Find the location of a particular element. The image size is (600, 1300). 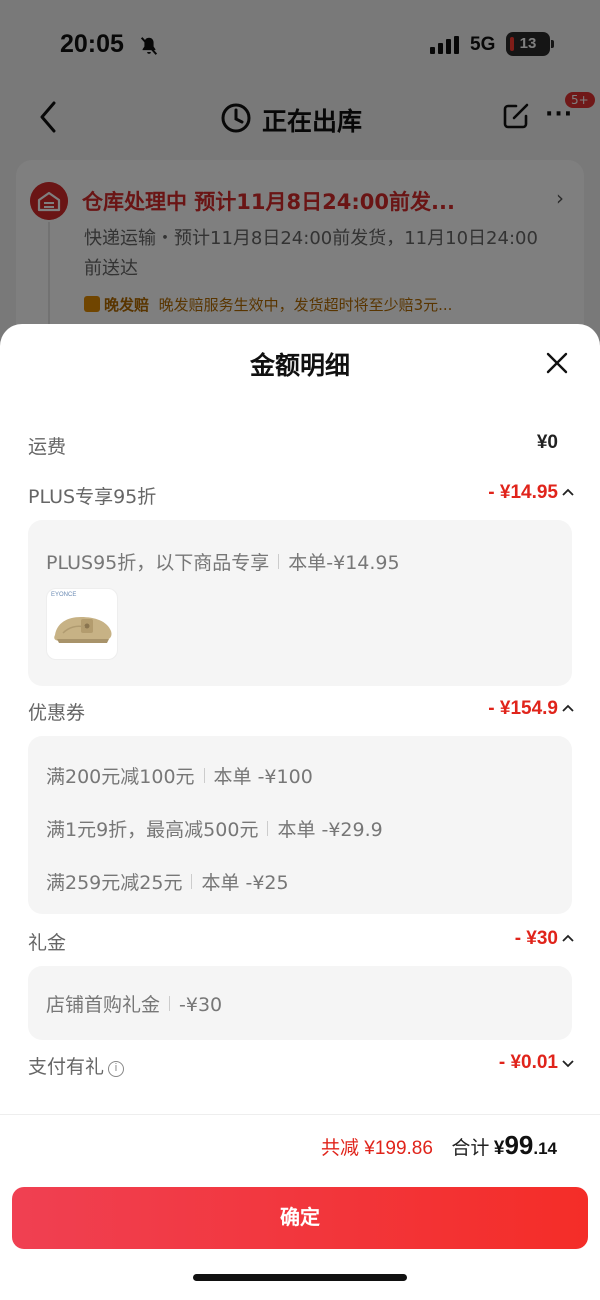

total-decimal: .14 is located at coordinates (545, 1148).